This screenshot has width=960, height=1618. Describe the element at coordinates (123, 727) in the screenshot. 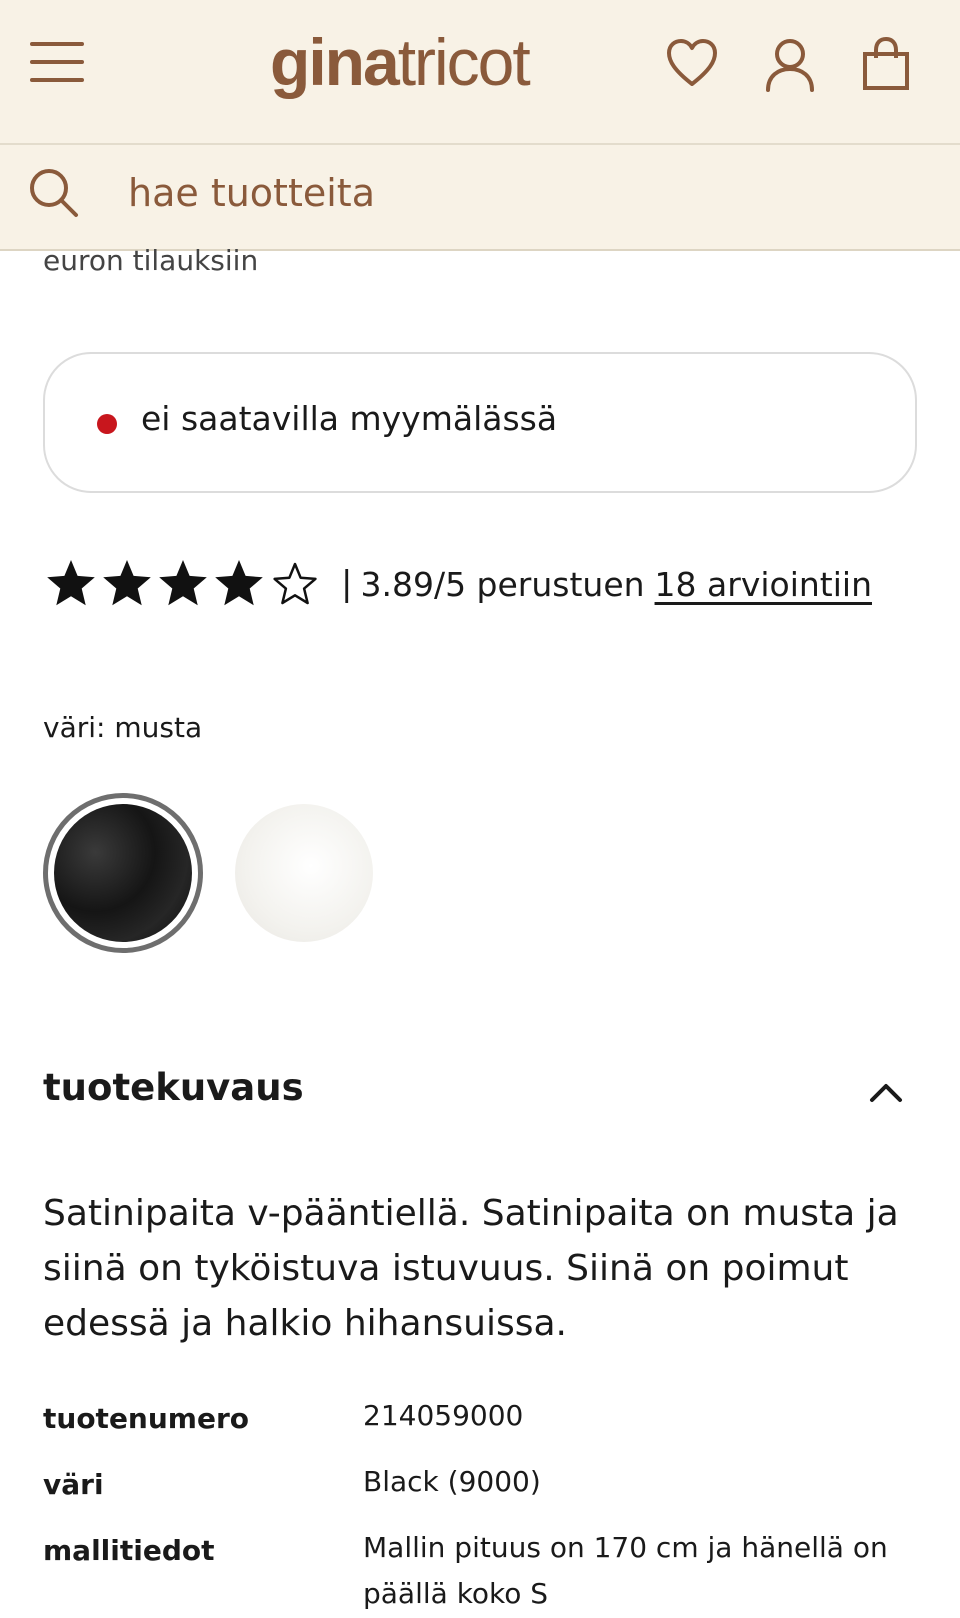

I see `color-label: väri: musta` at that location.